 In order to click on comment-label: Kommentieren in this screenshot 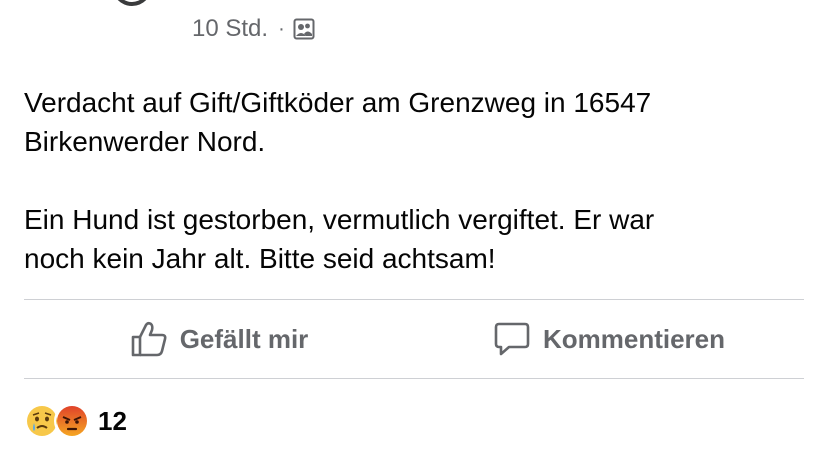, I will do `click(634, 338)`.